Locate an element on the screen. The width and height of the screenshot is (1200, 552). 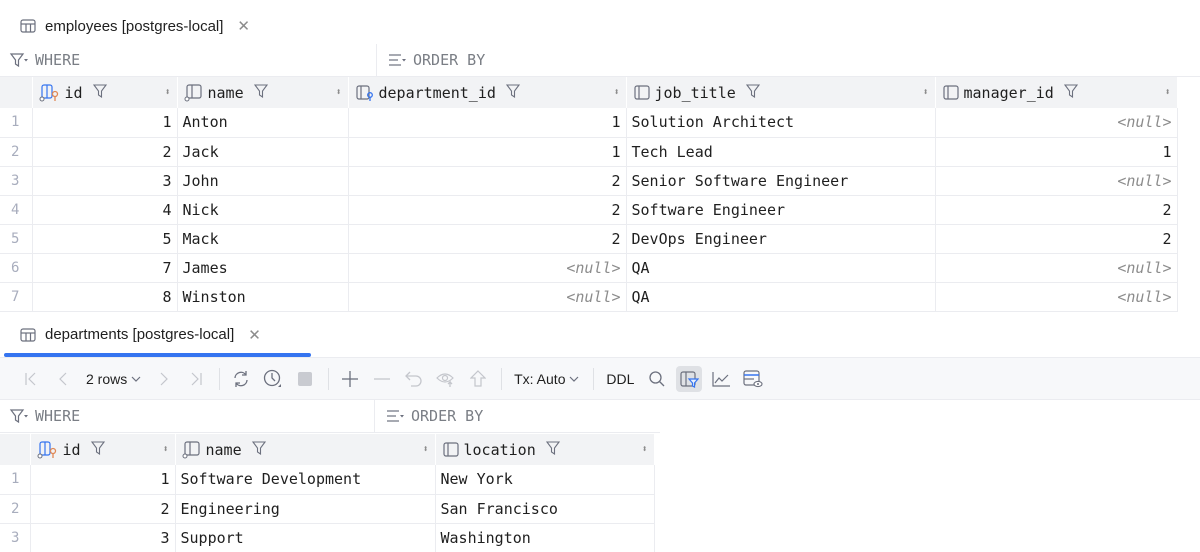
row-number: 5 is located at coordinates (16, 239).